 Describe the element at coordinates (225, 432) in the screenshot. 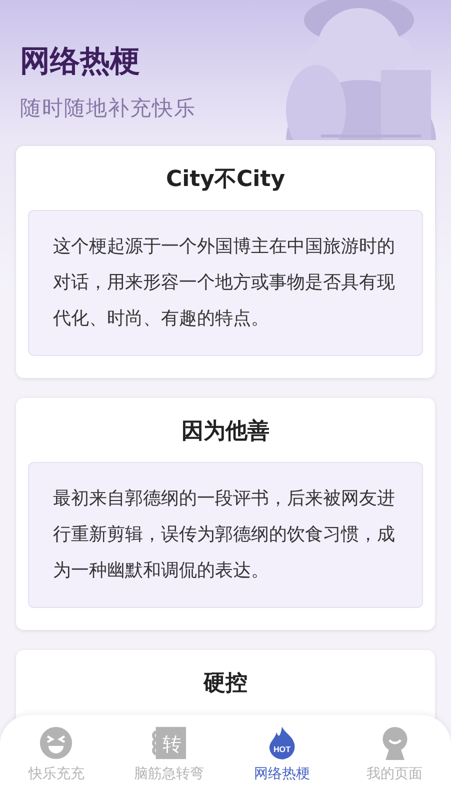

I see `card-title: 因为他善` at that location.